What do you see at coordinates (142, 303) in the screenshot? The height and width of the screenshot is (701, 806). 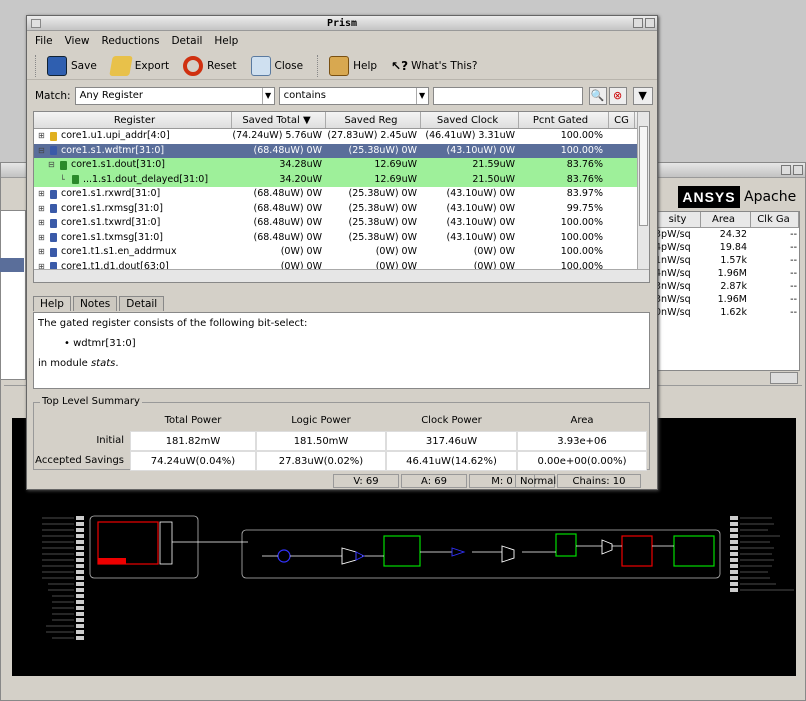 I see `tab-detail: Detail` at bounding box center [142, 303].